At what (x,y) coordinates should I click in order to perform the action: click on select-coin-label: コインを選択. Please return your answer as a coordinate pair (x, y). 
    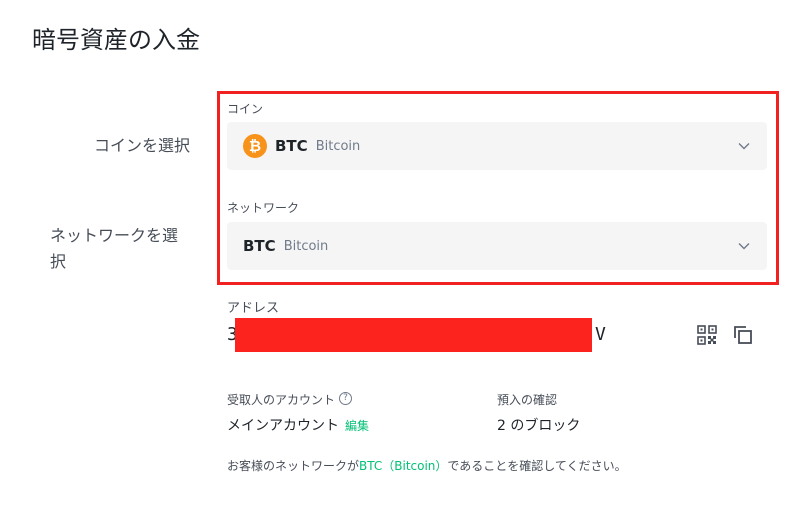
    Looking at the image, I should click on (141, 145).